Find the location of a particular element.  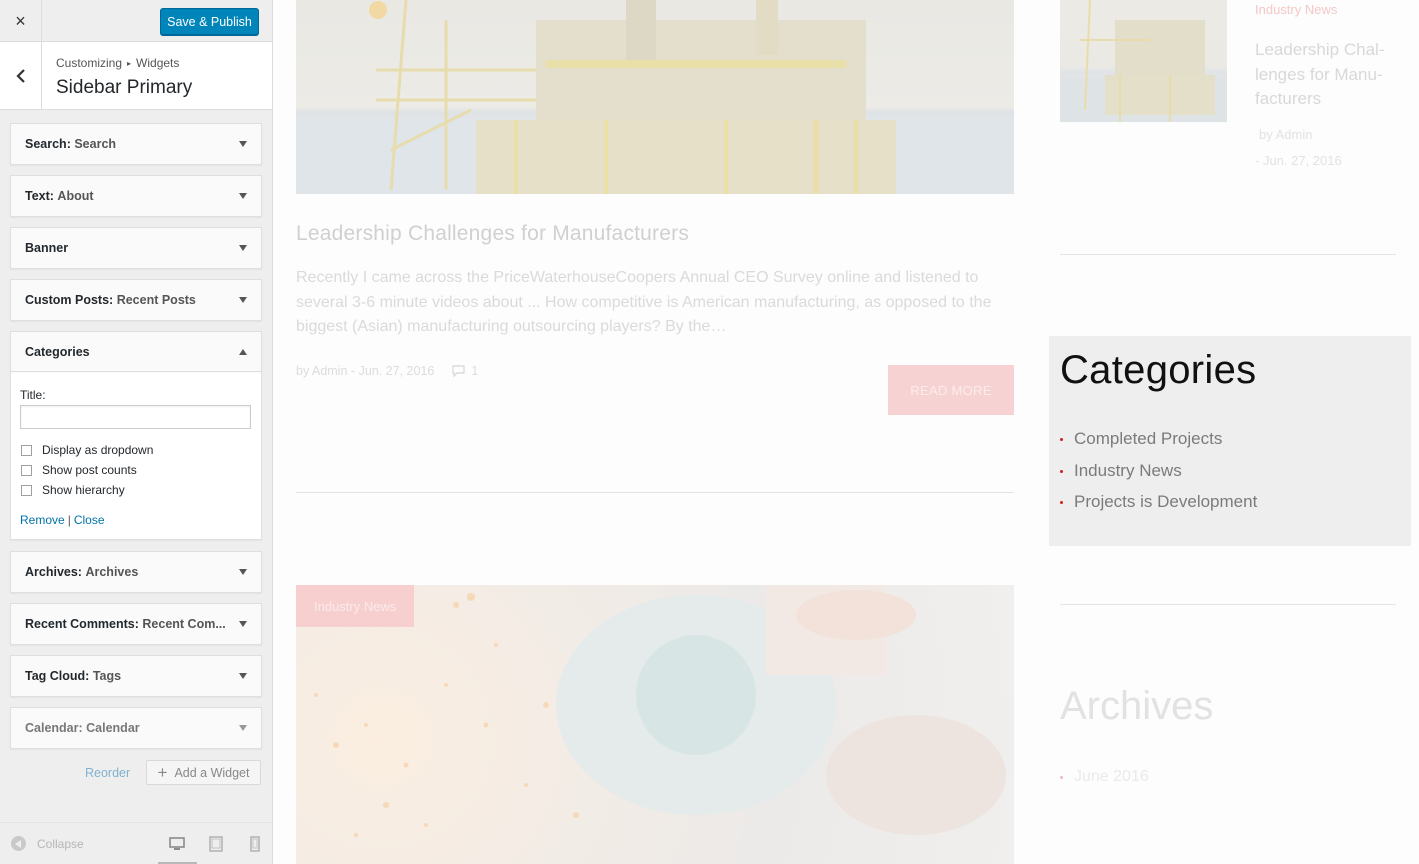

post-title: Leadership Challenges for Manufacturers is located at coordinates (492, 234).